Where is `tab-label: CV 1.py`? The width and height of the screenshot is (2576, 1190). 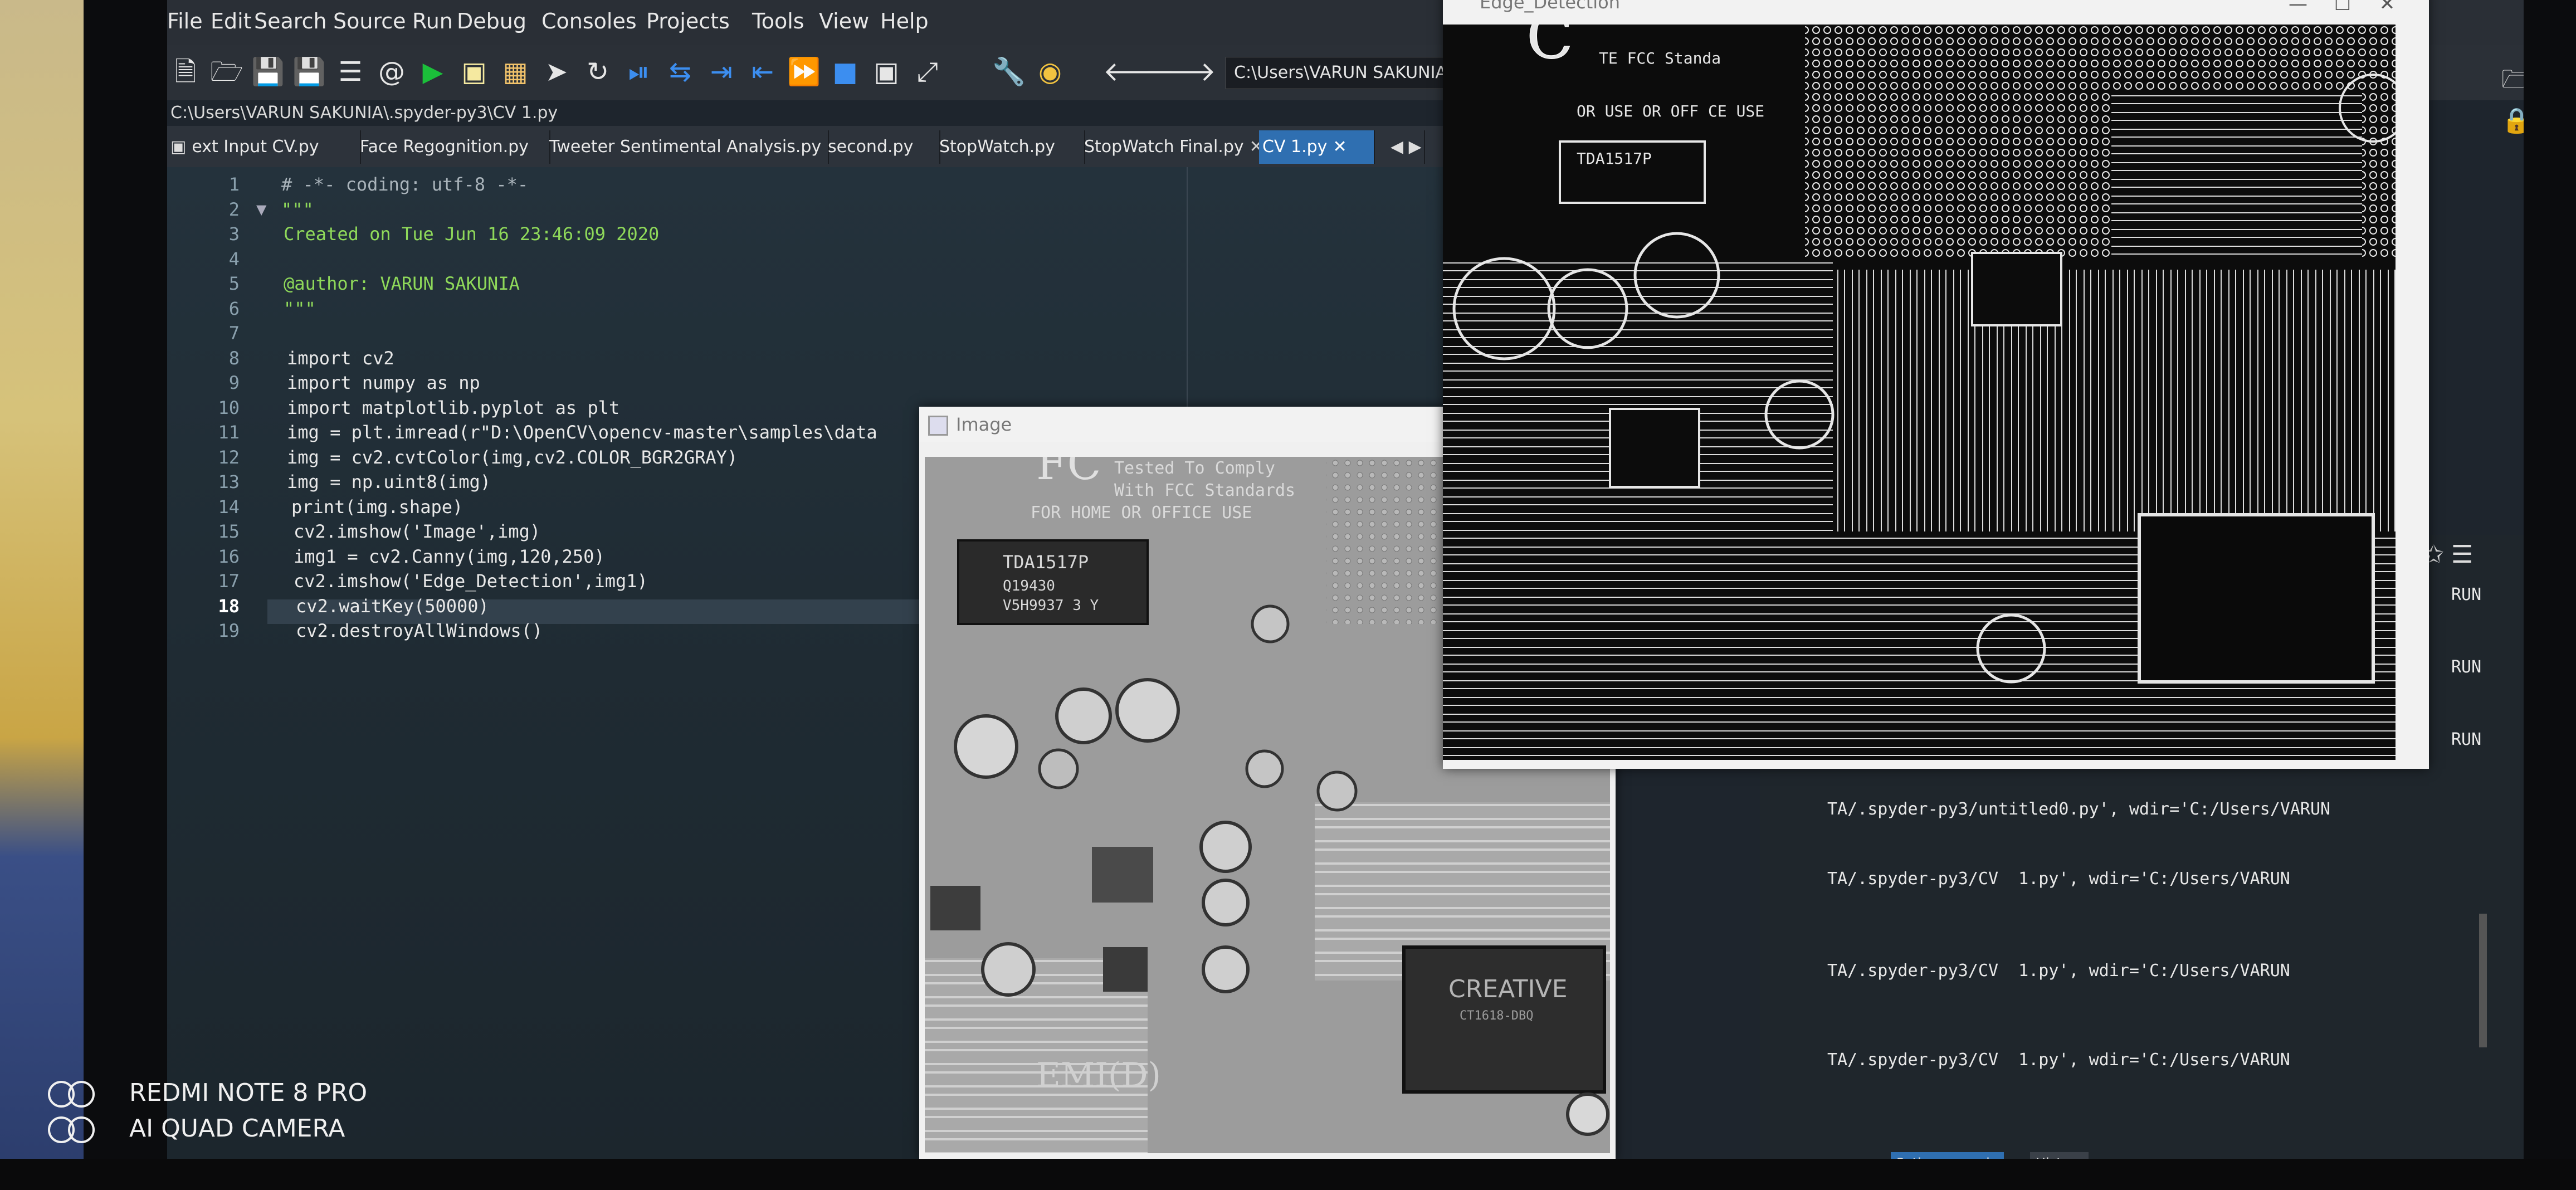 tab-label: CV 1.py is located at coordinates (1295, 147).